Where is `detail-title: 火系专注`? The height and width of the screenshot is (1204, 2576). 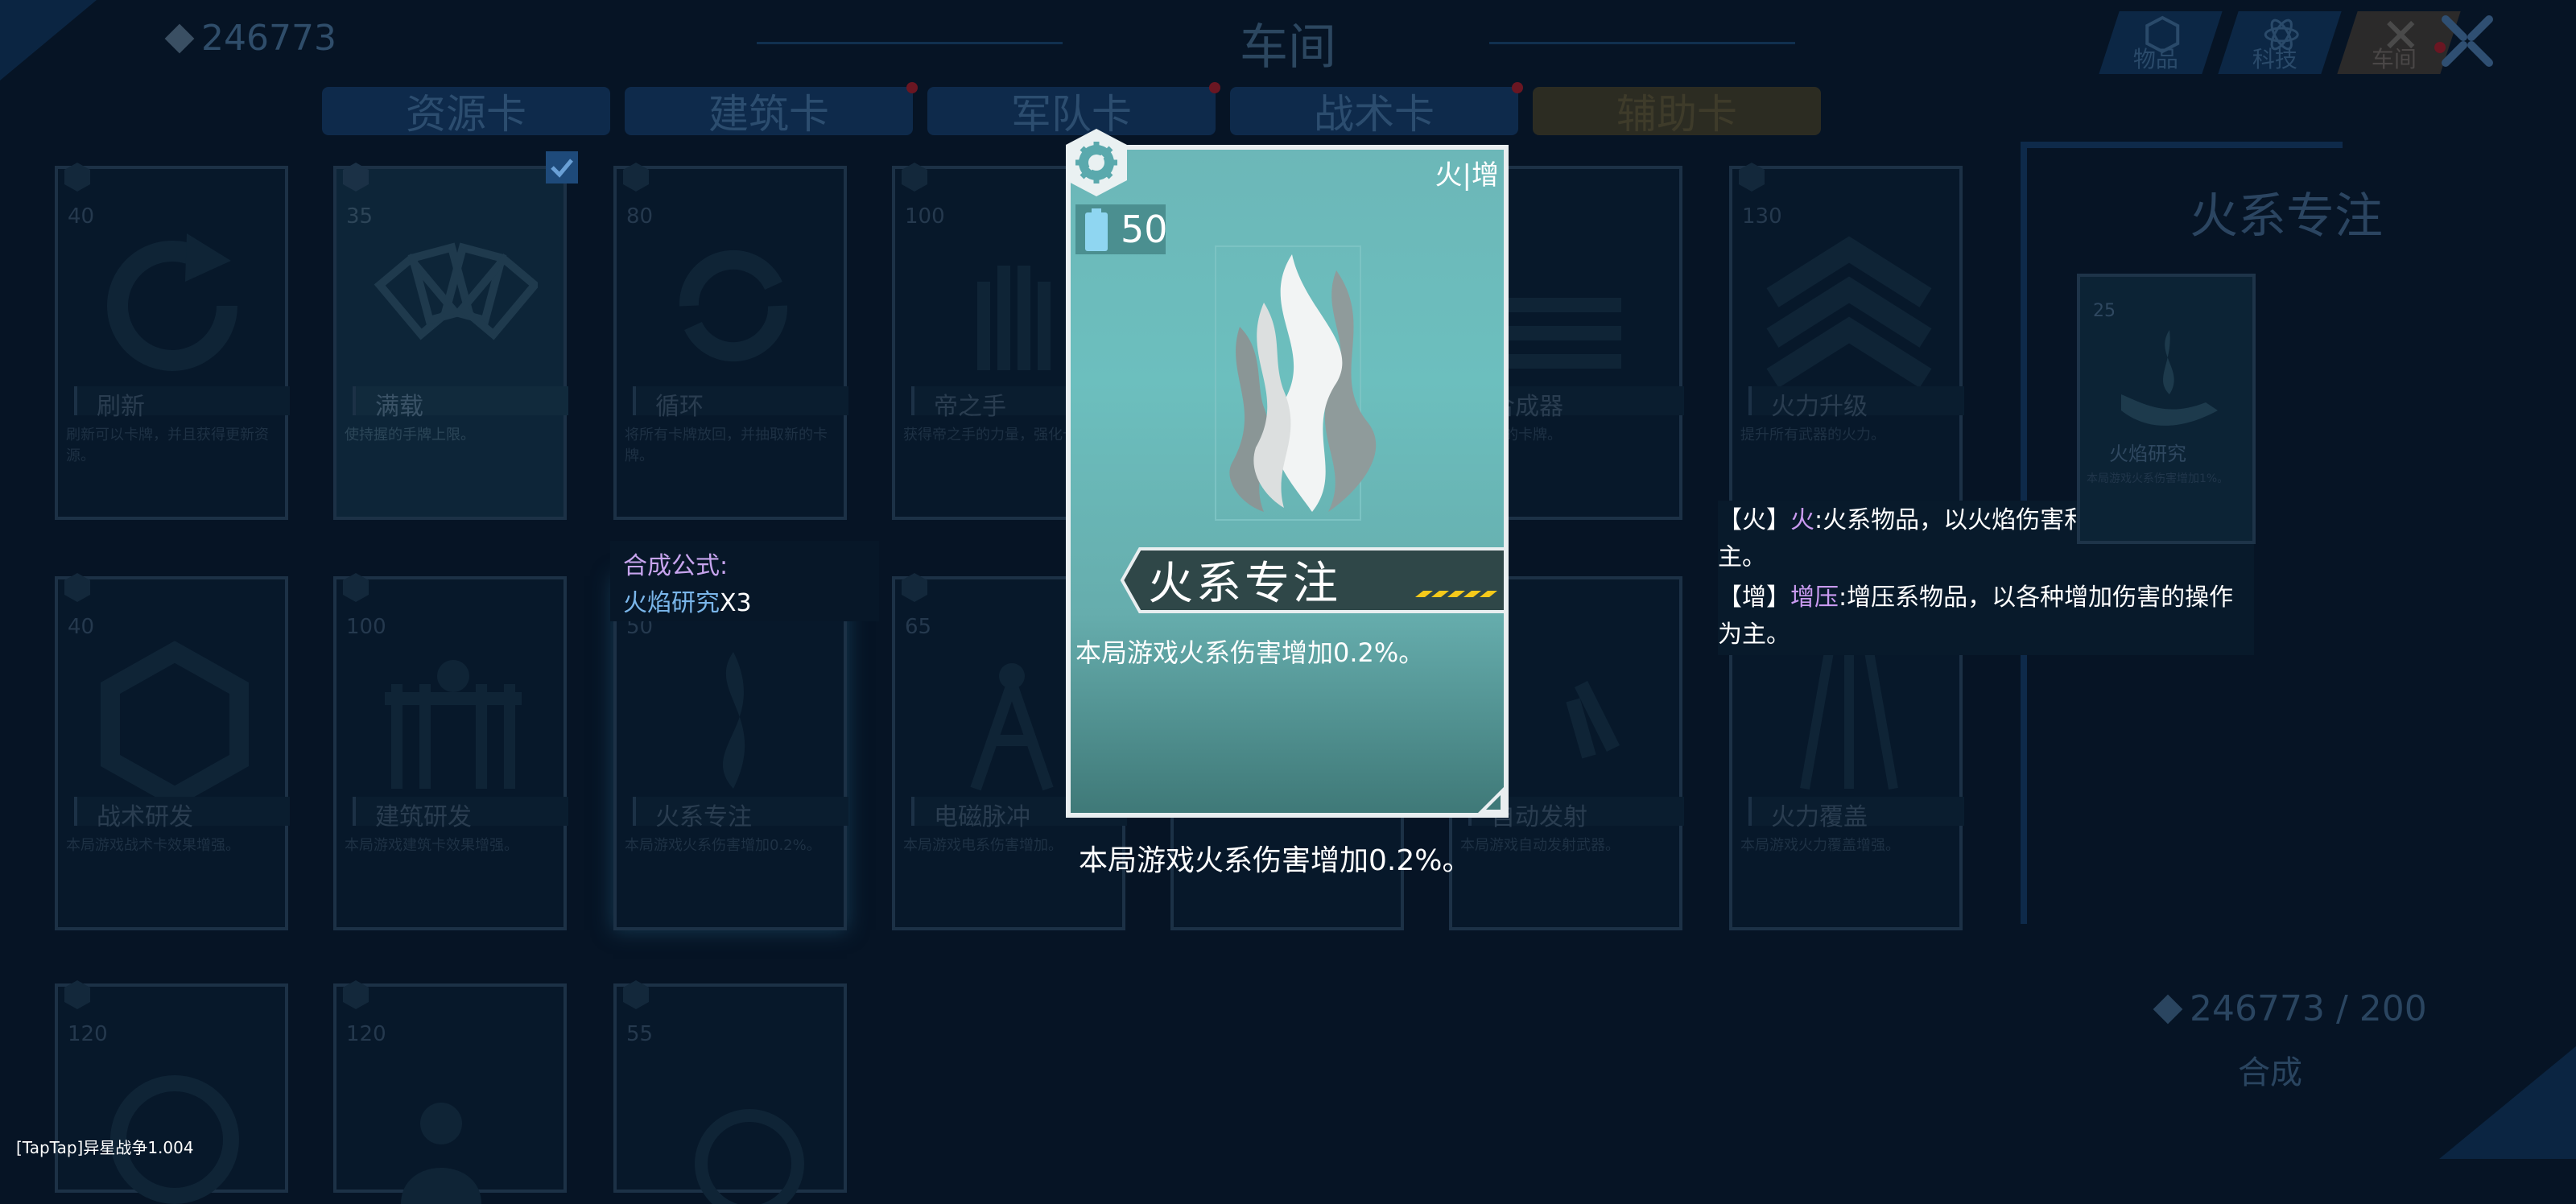 detail-title: 火系专注 is located at coordinates (2286, 216).